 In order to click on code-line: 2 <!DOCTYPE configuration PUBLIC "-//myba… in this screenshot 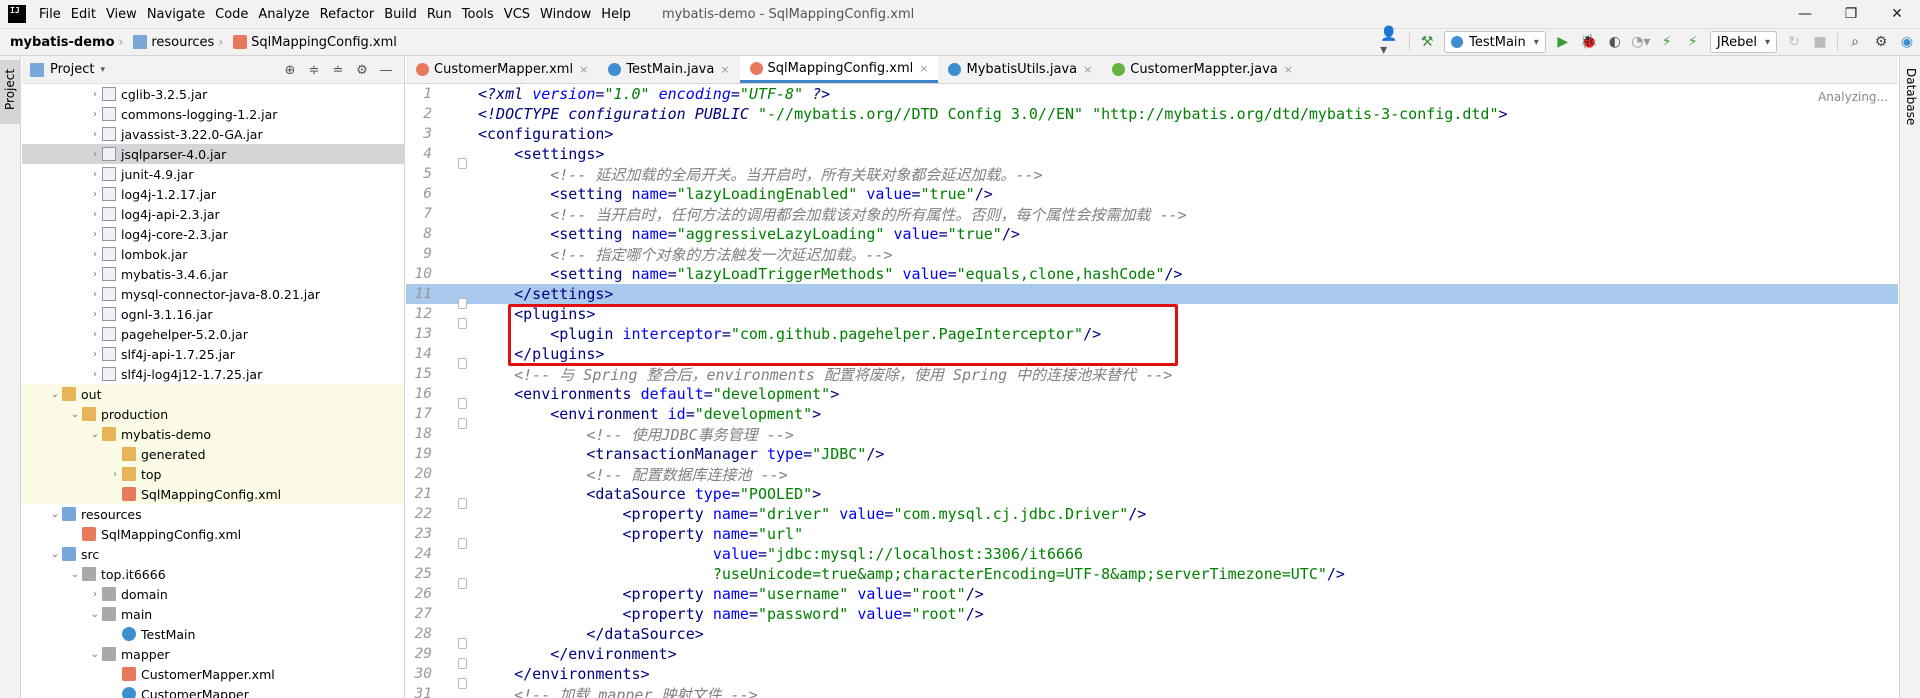, I will do `click(1152, 114)`.